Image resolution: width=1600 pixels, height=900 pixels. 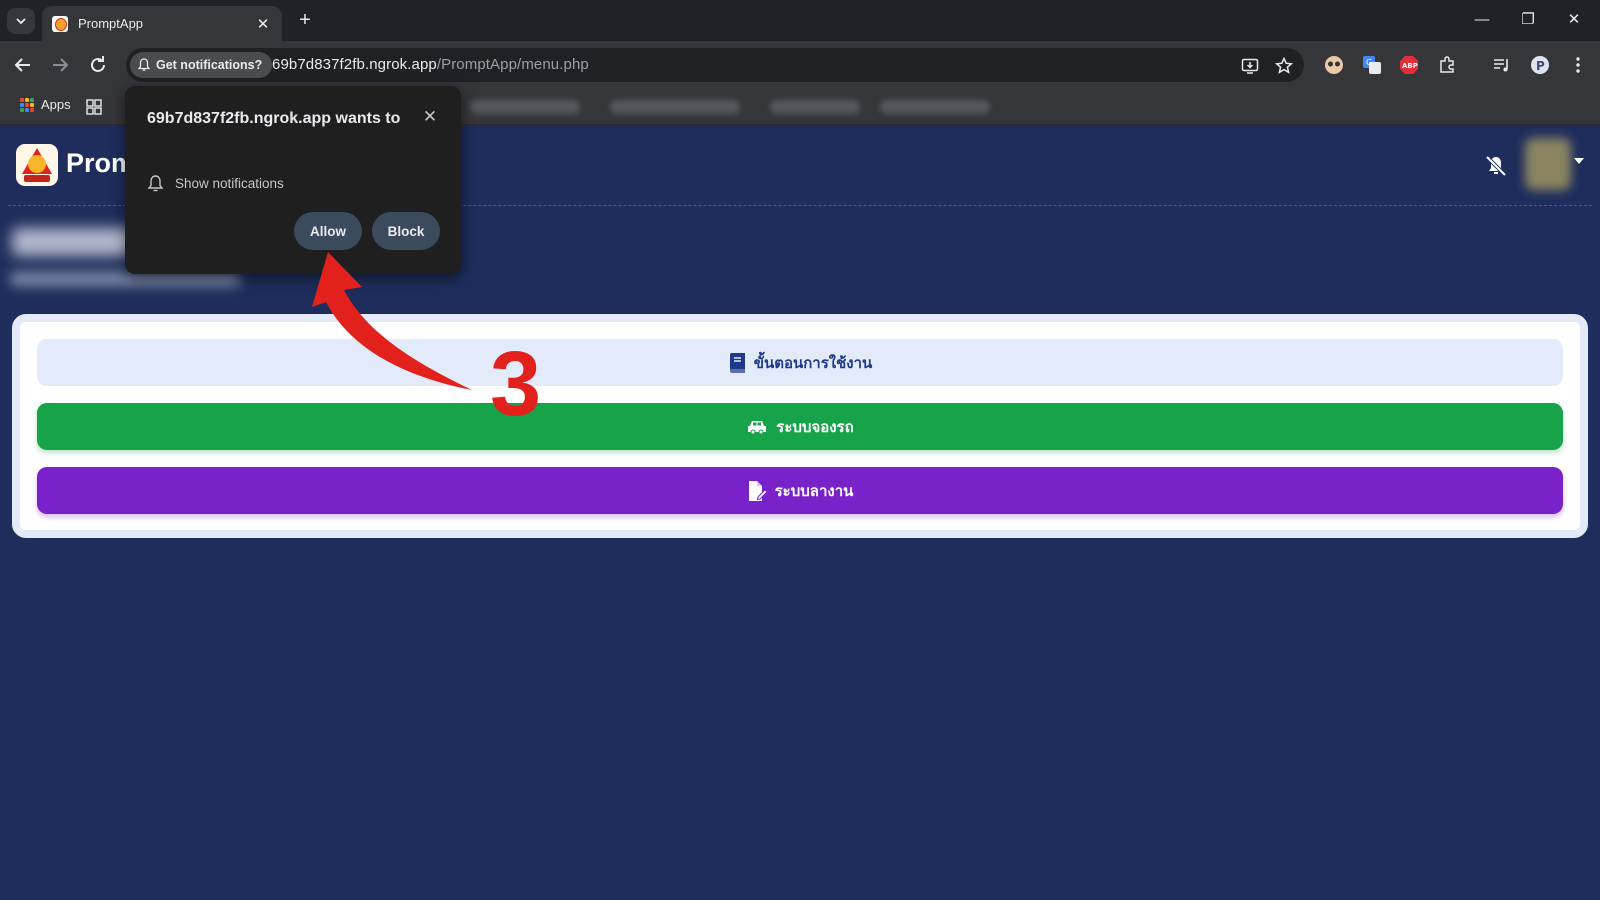 I want to click on permission-prompt-title: 69b7d837f2fb.ngrok.app wants to, so click(x=274, y=118).